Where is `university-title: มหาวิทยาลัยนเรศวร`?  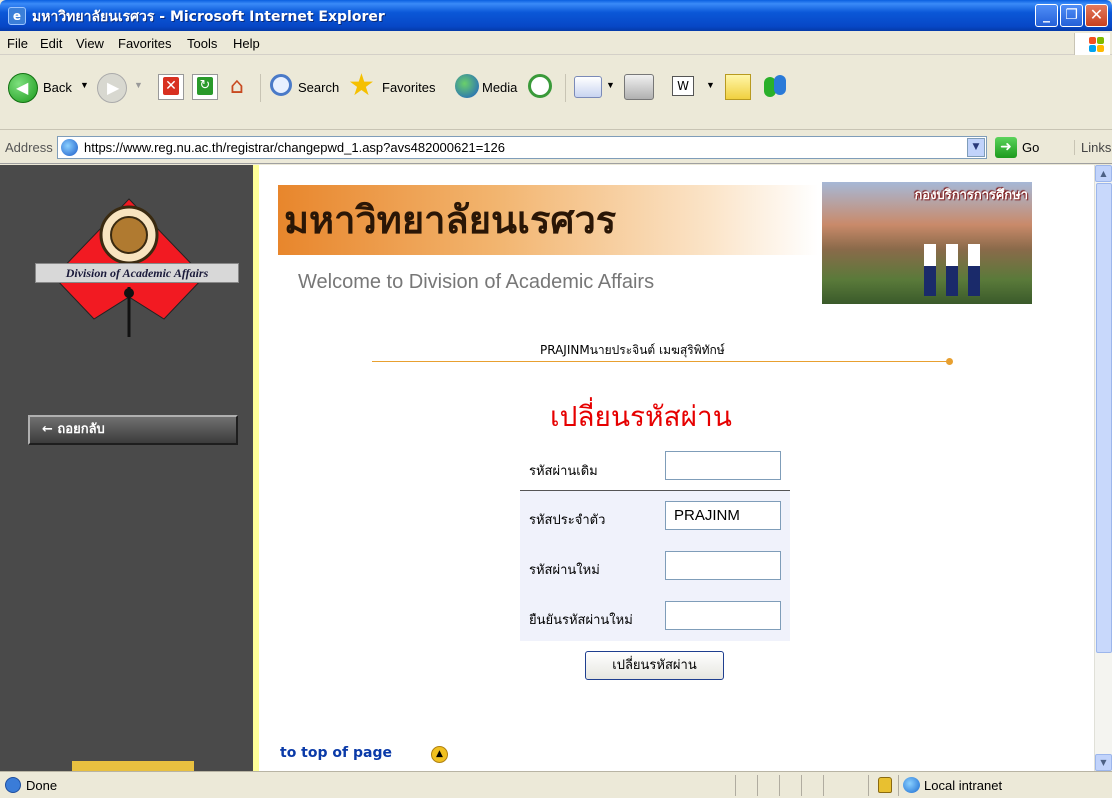 university-title: มหาวิทยาลัยนเรศวร is located at coordinates (450, 220).